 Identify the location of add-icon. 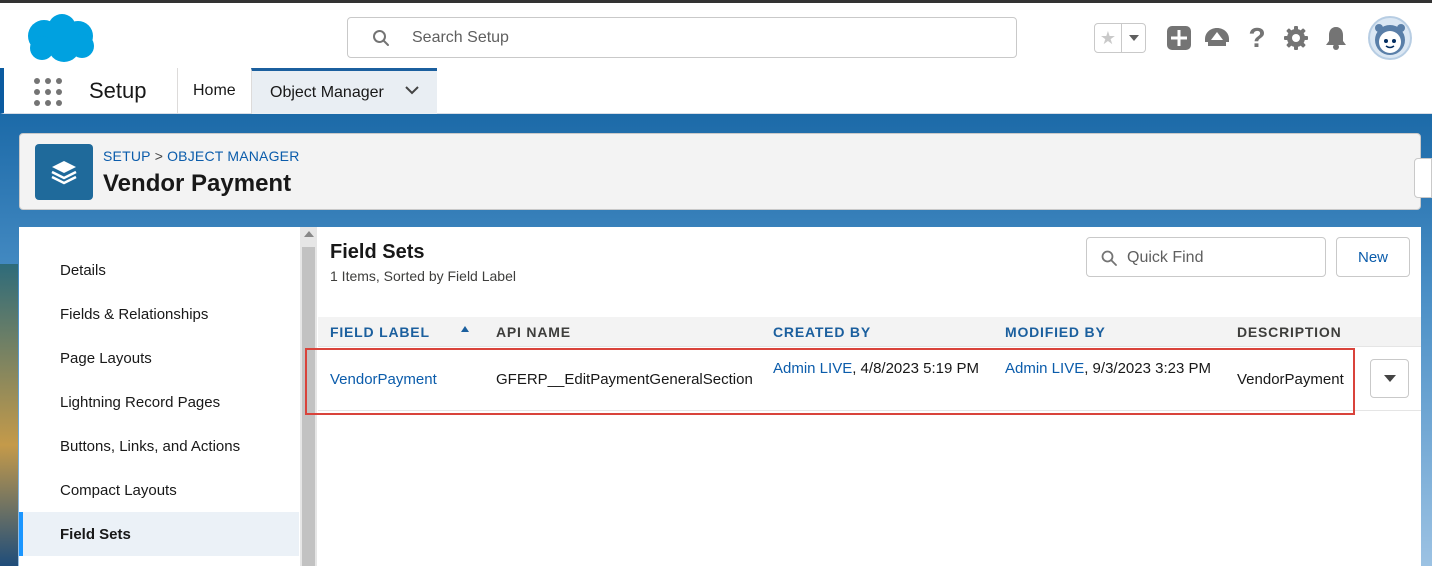
(1179, 38).